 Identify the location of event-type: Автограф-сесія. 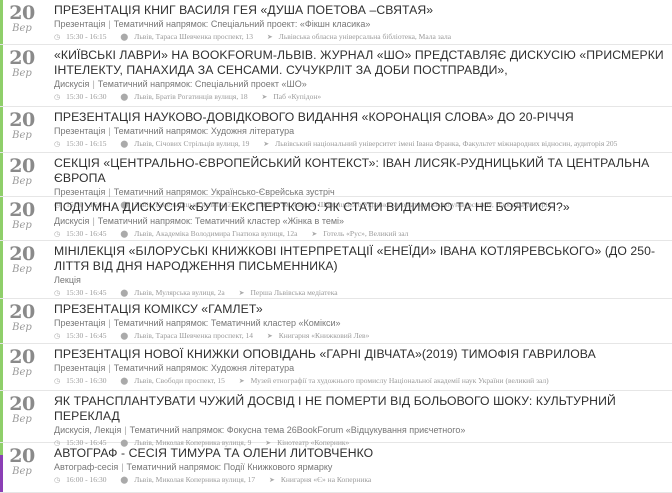
(86, 467).